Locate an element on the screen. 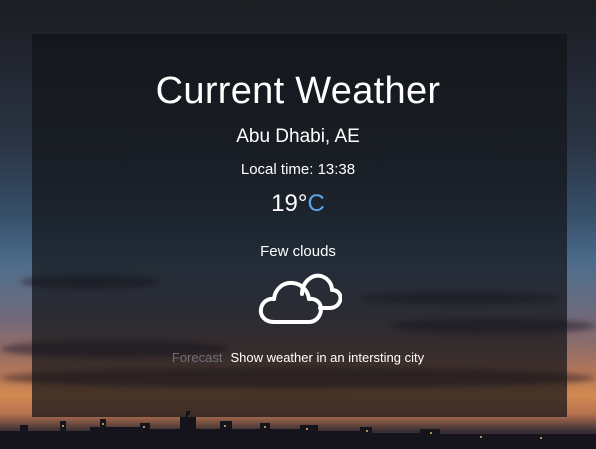  few-clouds-icon is located at coordinates (300, 298).